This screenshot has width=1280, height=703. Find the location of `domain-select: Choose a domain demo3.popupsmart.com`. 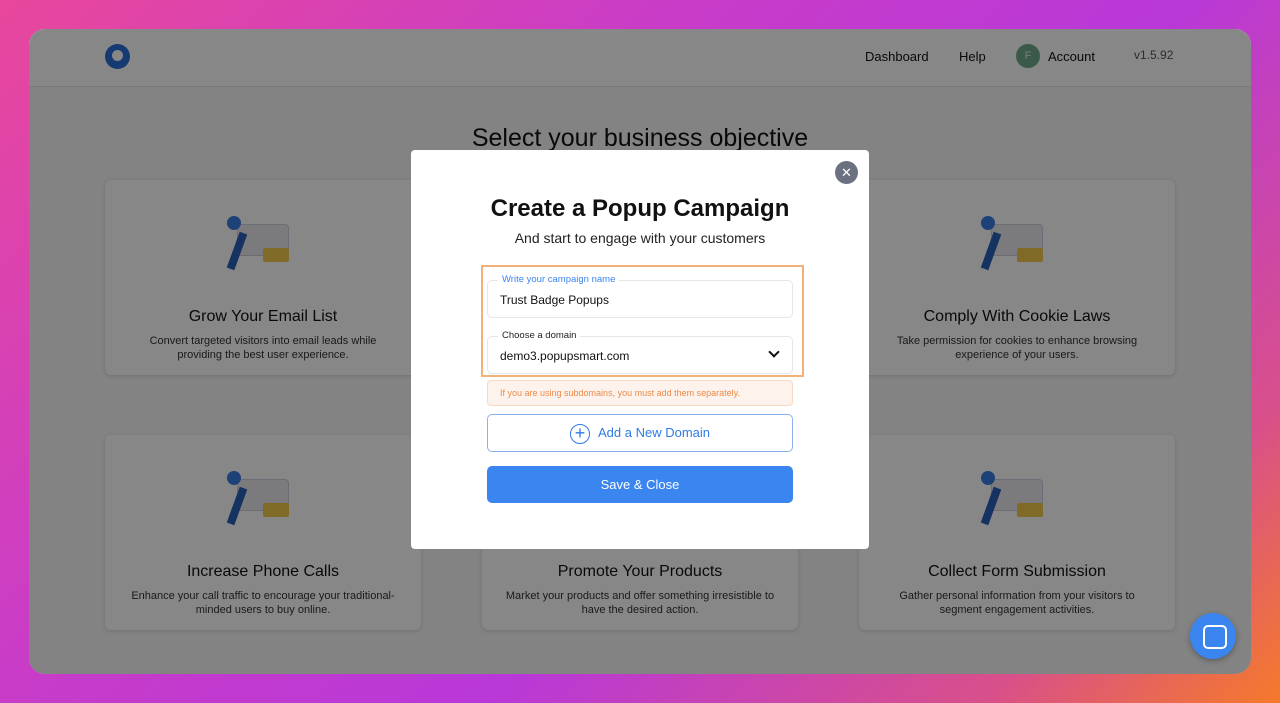

domain-select: Choose a domain demo3.popupsmart.com is located at coordinates (640, 352).